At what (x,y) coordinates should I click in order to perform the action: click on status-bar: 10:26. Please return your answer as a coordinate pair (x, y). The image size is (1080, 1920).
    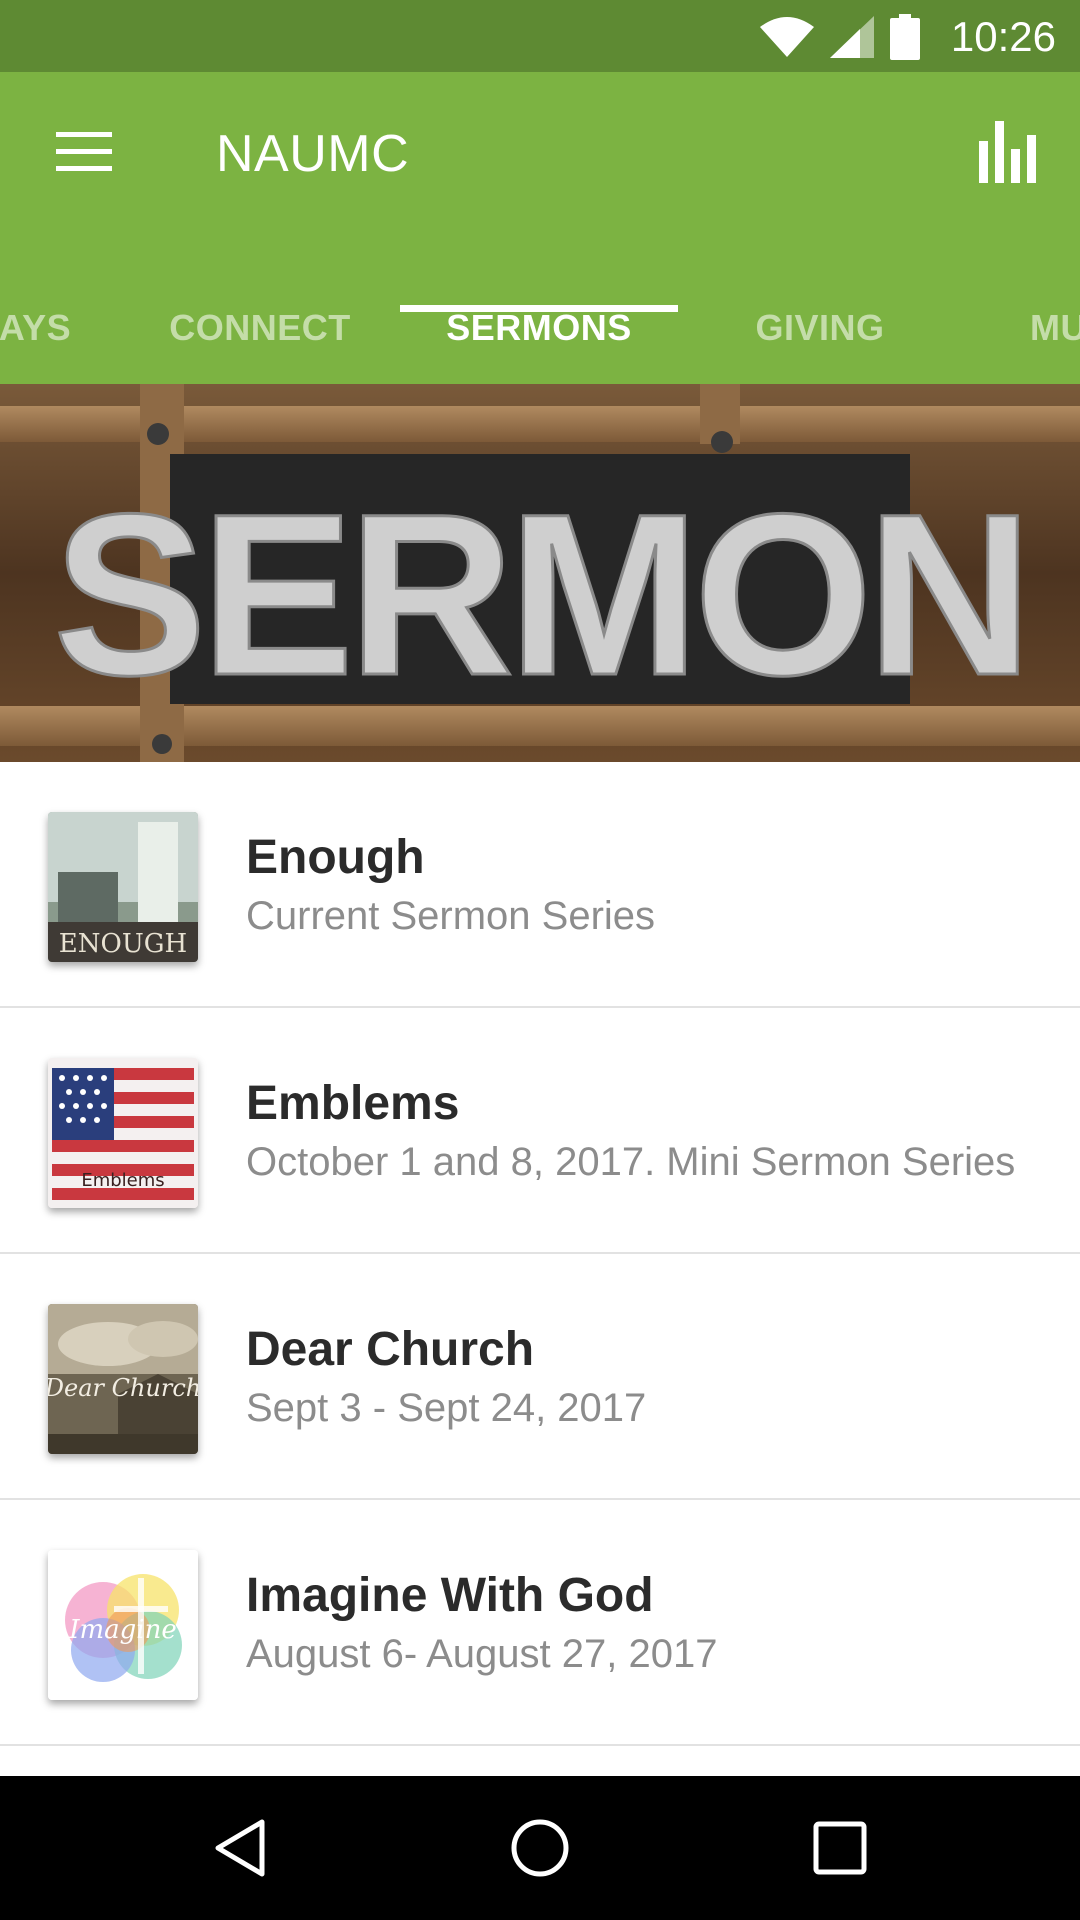
    Looking at the image, I should click on (540, 36).